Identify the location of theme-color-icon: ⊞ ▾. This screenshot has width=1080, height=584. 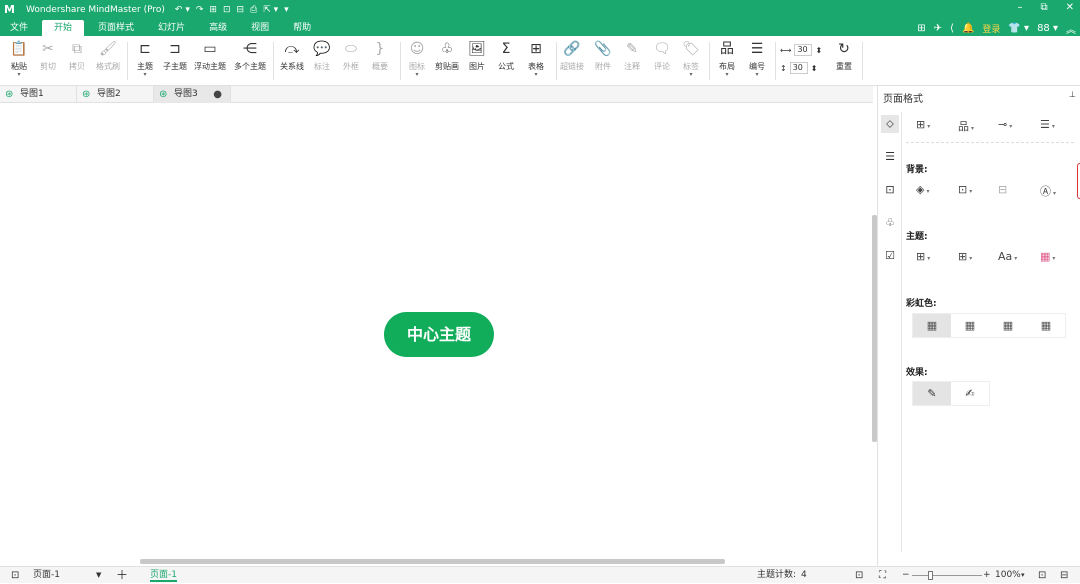
(965, 256).